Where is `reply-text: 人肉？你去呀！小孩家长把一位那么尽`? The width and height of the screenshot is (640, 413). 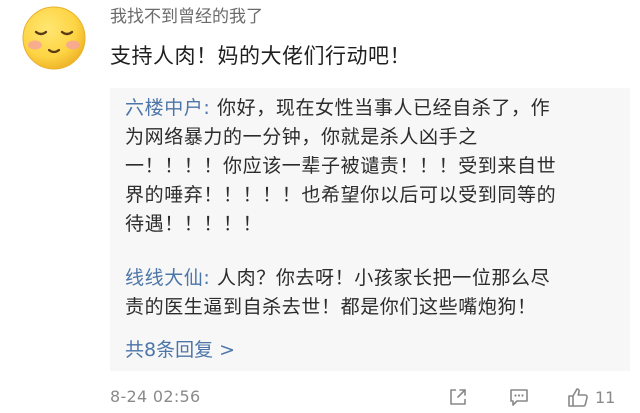 reply-text: 人肉？你去呀！小孩家长把一位那么尽 is located at coordinates (380, 278).